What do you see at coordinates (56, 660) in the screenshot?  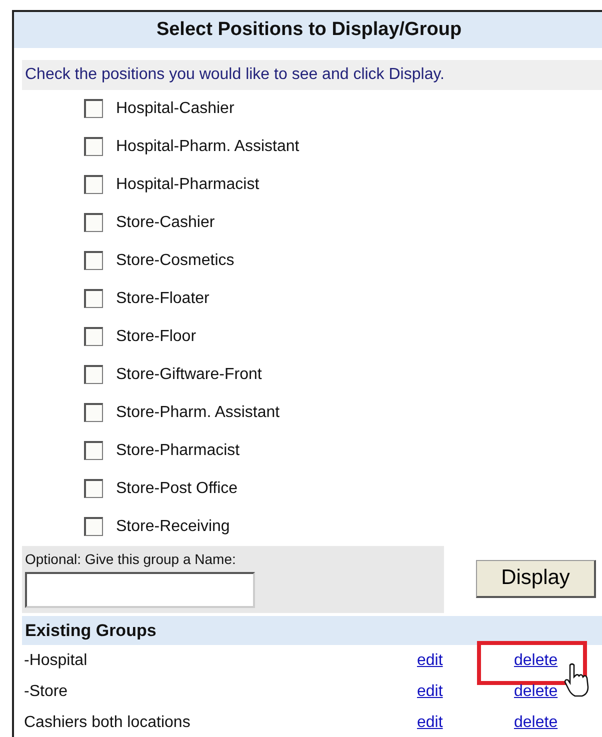 I see `group-name: -Hospital` at bounding box center [56, 660].